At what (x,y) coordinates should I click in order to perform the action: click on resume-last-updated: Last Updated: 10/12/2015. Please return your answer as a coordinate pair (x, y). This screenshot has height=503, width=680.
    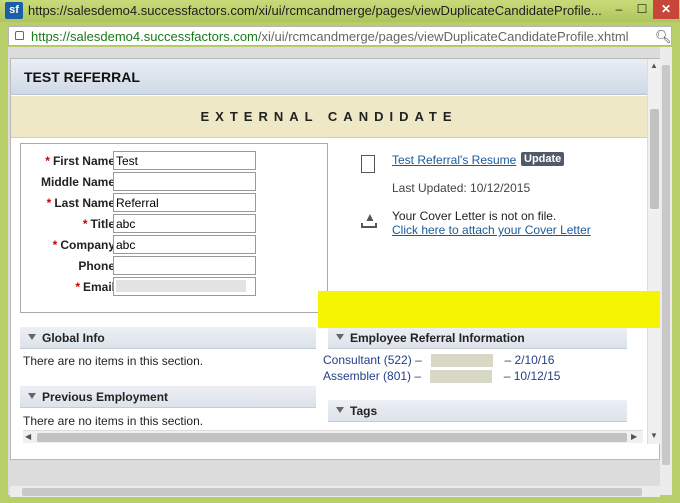
    Looking at the image, I should click on (461, 188).